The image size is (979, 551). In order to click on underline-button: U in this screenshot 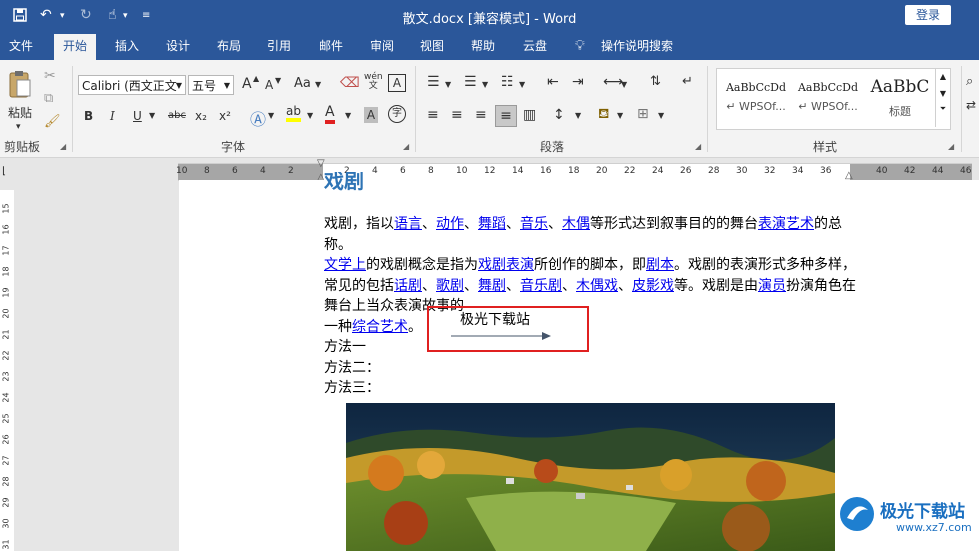, I will do `click(137, 116)`.